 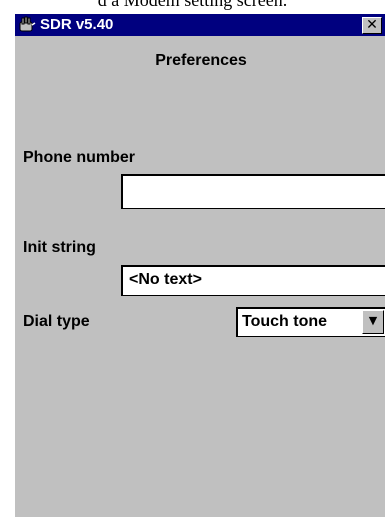 What do you see at coordinates (27, 24) in the screenshot?
I see `app-hand-icon` at bounding box center [27, 24].